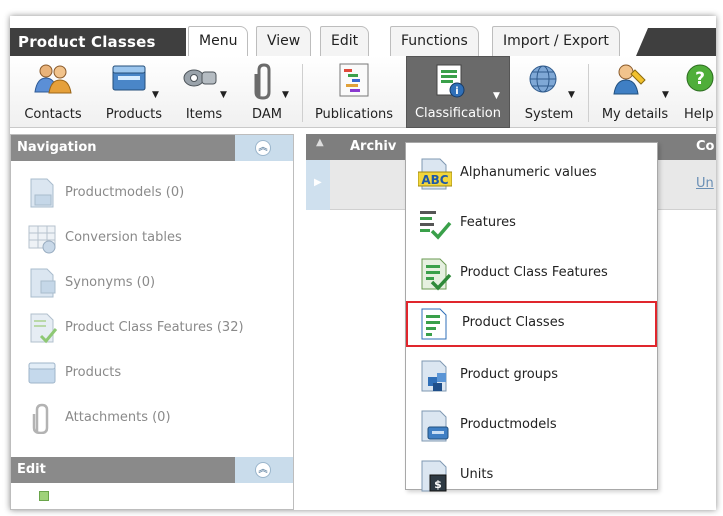  Describe the element at coordinates (434, 41) in the screenshot. I see `tab-functions: Functions` at that location.